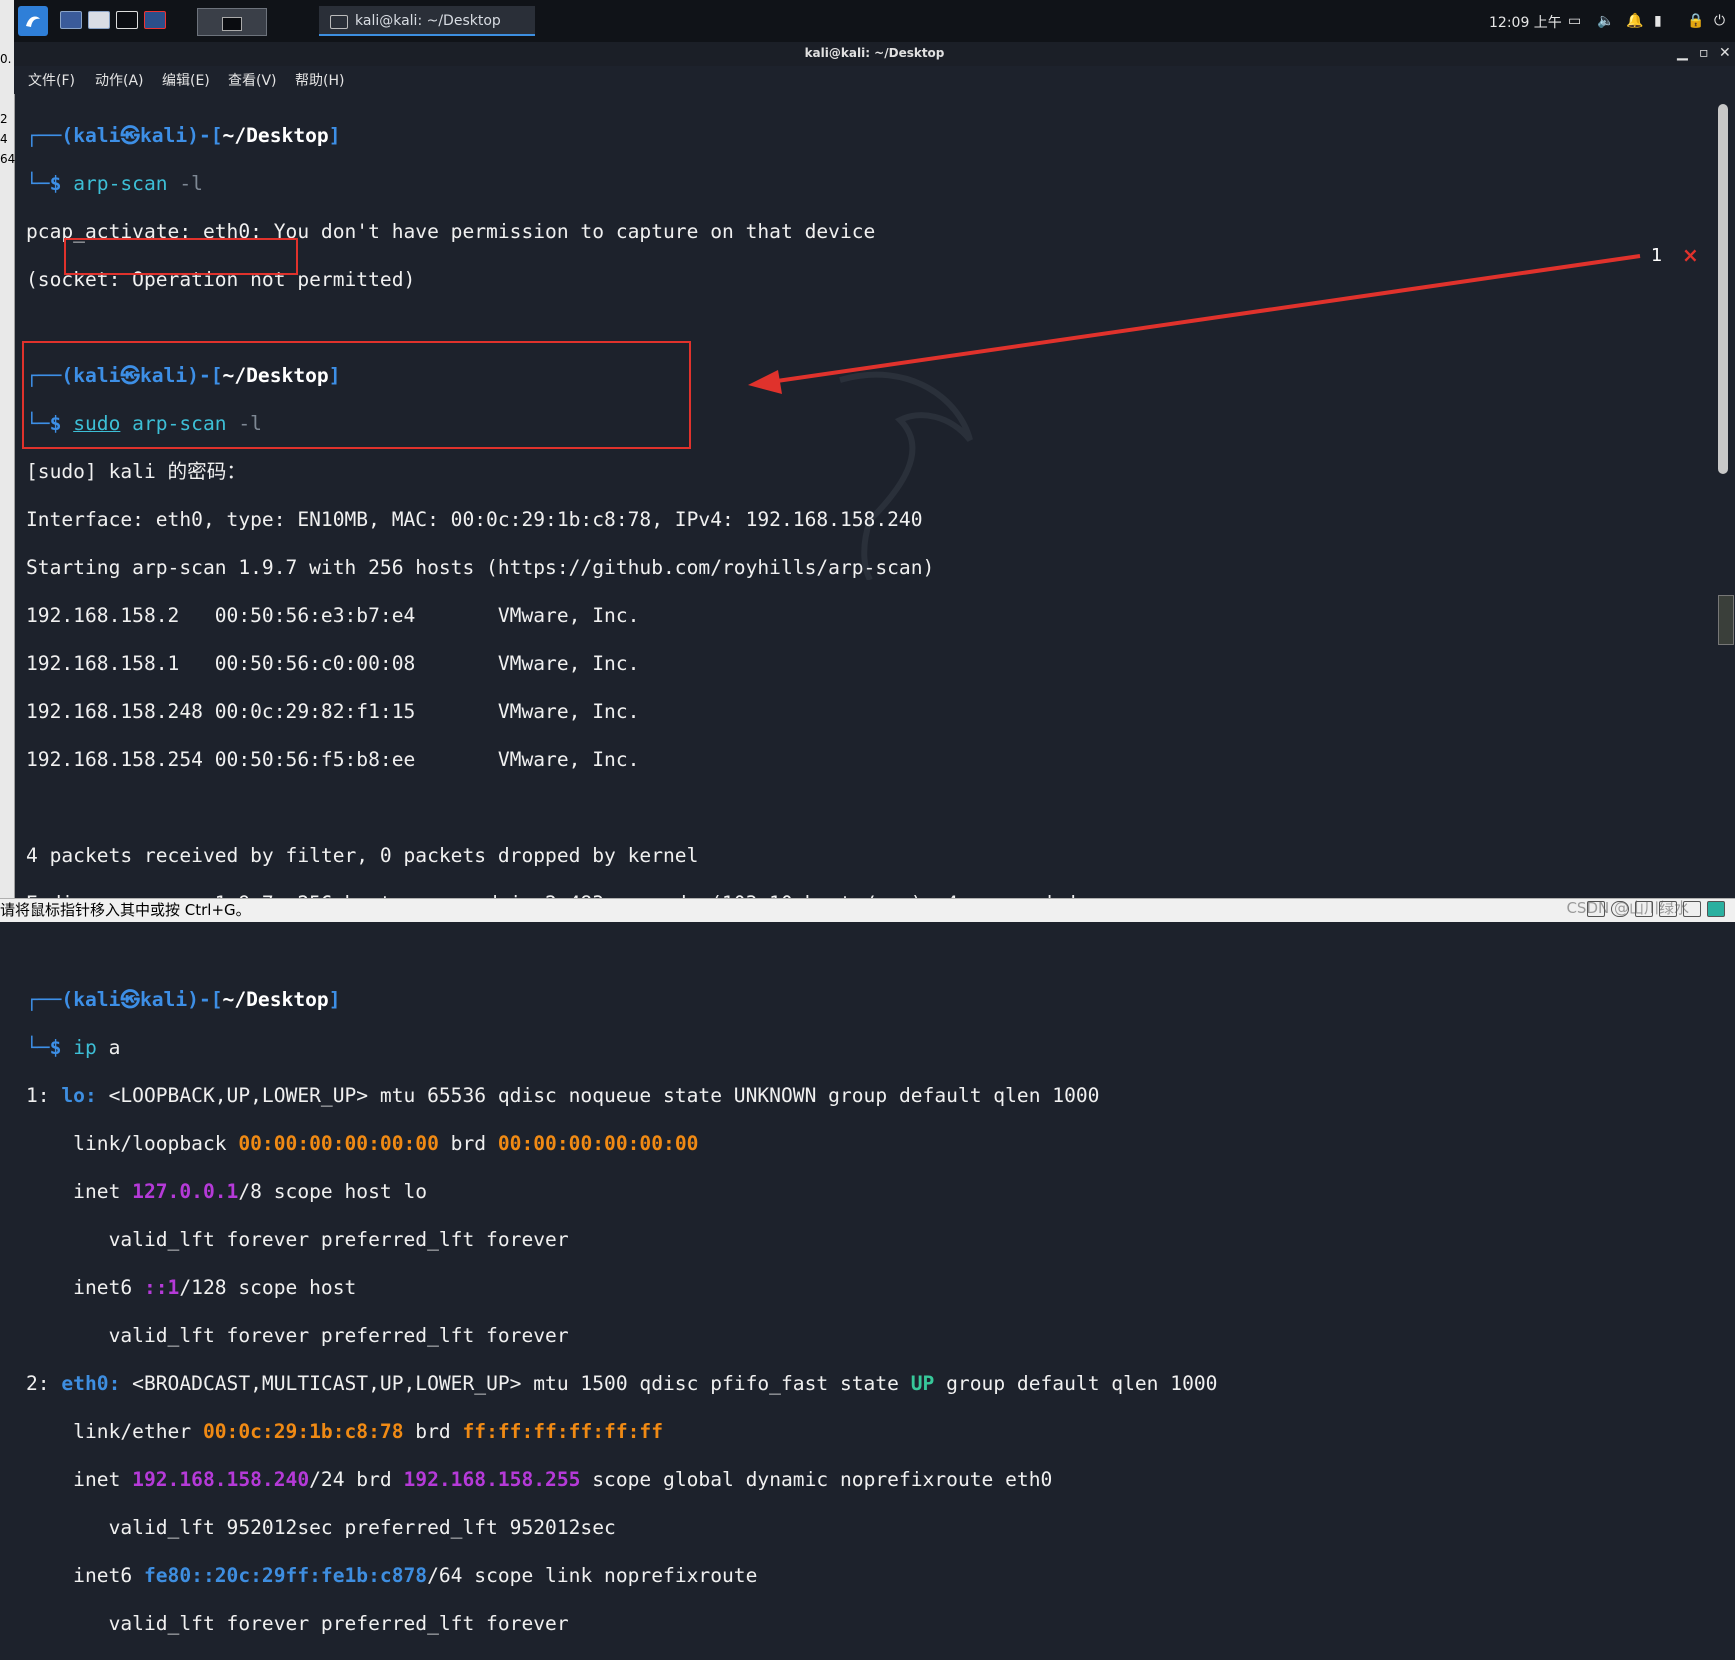 This screenshot has height=1660, width=1735. Describe the element at coordinates (285, 1575) in the screenshot. I see `ip-address: fe80::20c:29ff:fe1b:c878` at that location.